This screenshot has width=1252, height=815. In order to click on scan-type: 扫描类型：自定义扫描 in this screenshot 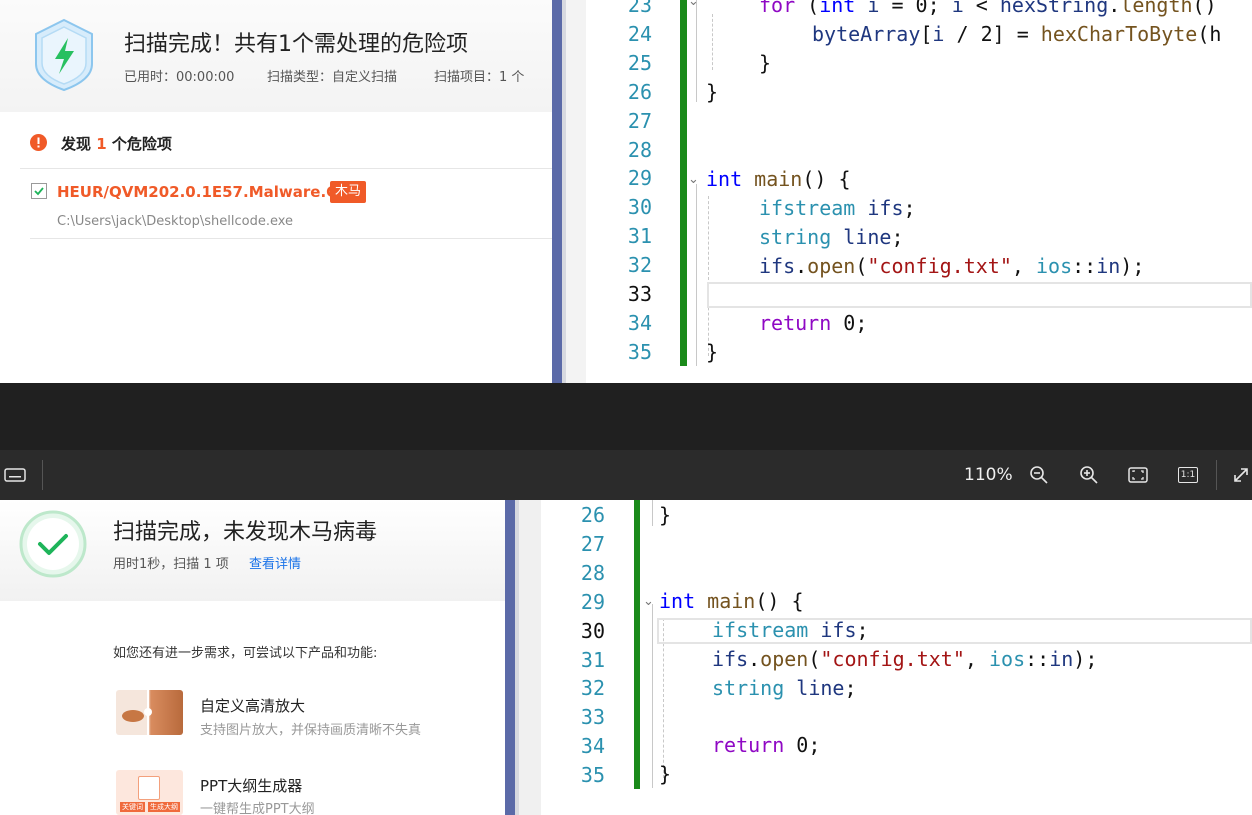, I will do `click(332, 77)`.